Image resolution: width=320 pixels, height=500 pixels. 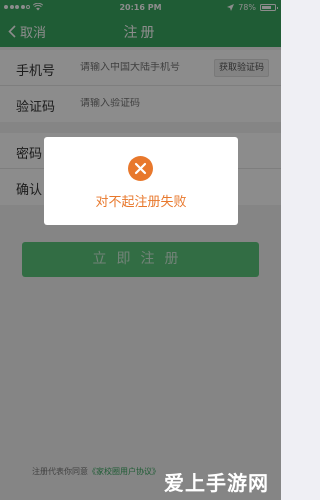 I want to click on error-dialog: 对不起注册失败, so click(x=141, y=181).